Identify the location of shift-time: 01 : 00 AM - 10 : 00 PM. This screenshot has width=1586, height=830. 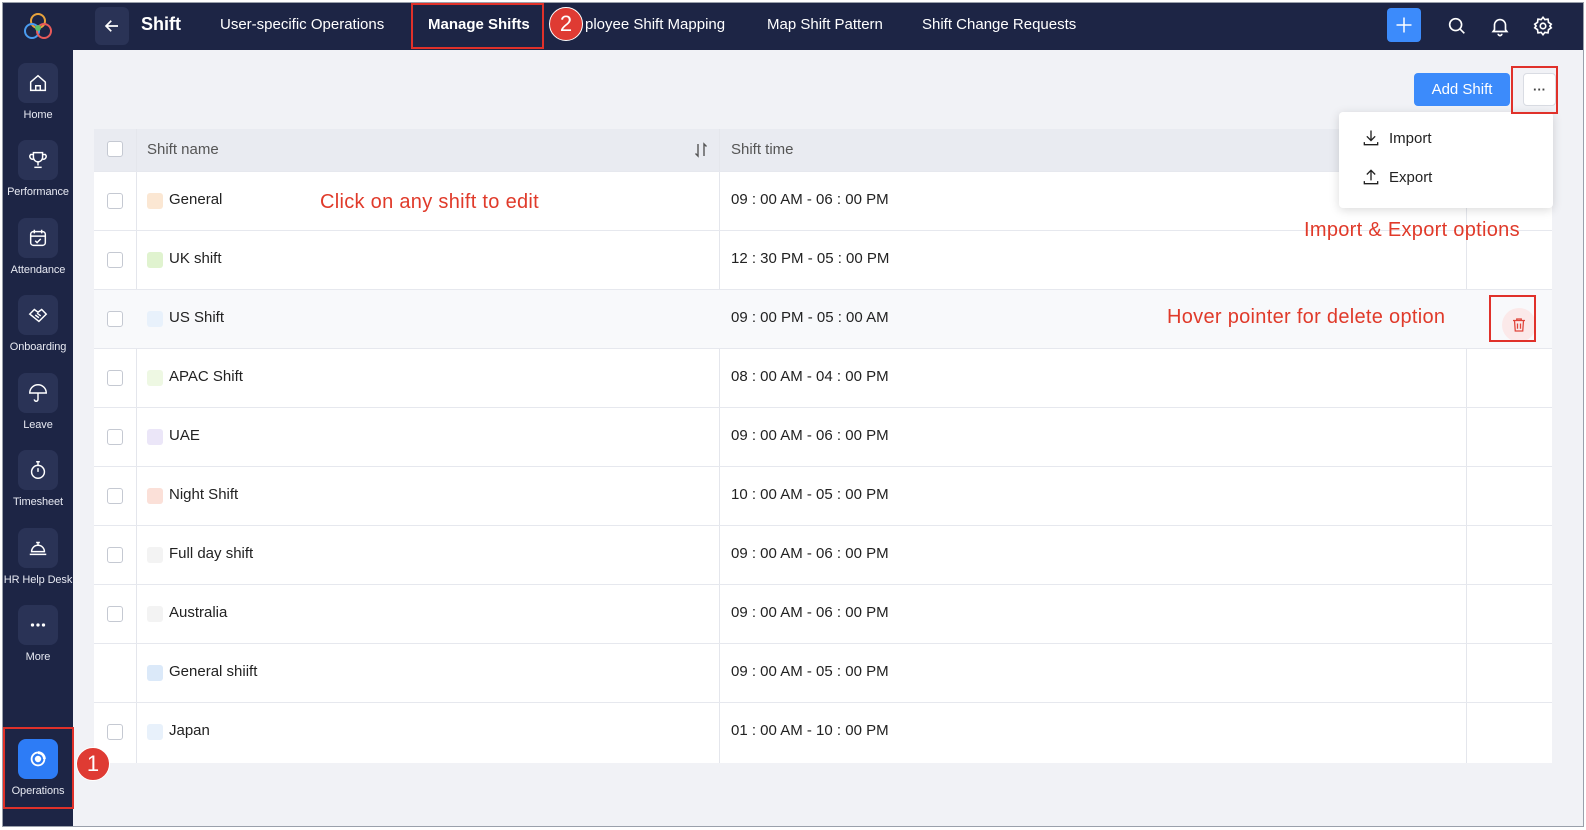
(810, 730).